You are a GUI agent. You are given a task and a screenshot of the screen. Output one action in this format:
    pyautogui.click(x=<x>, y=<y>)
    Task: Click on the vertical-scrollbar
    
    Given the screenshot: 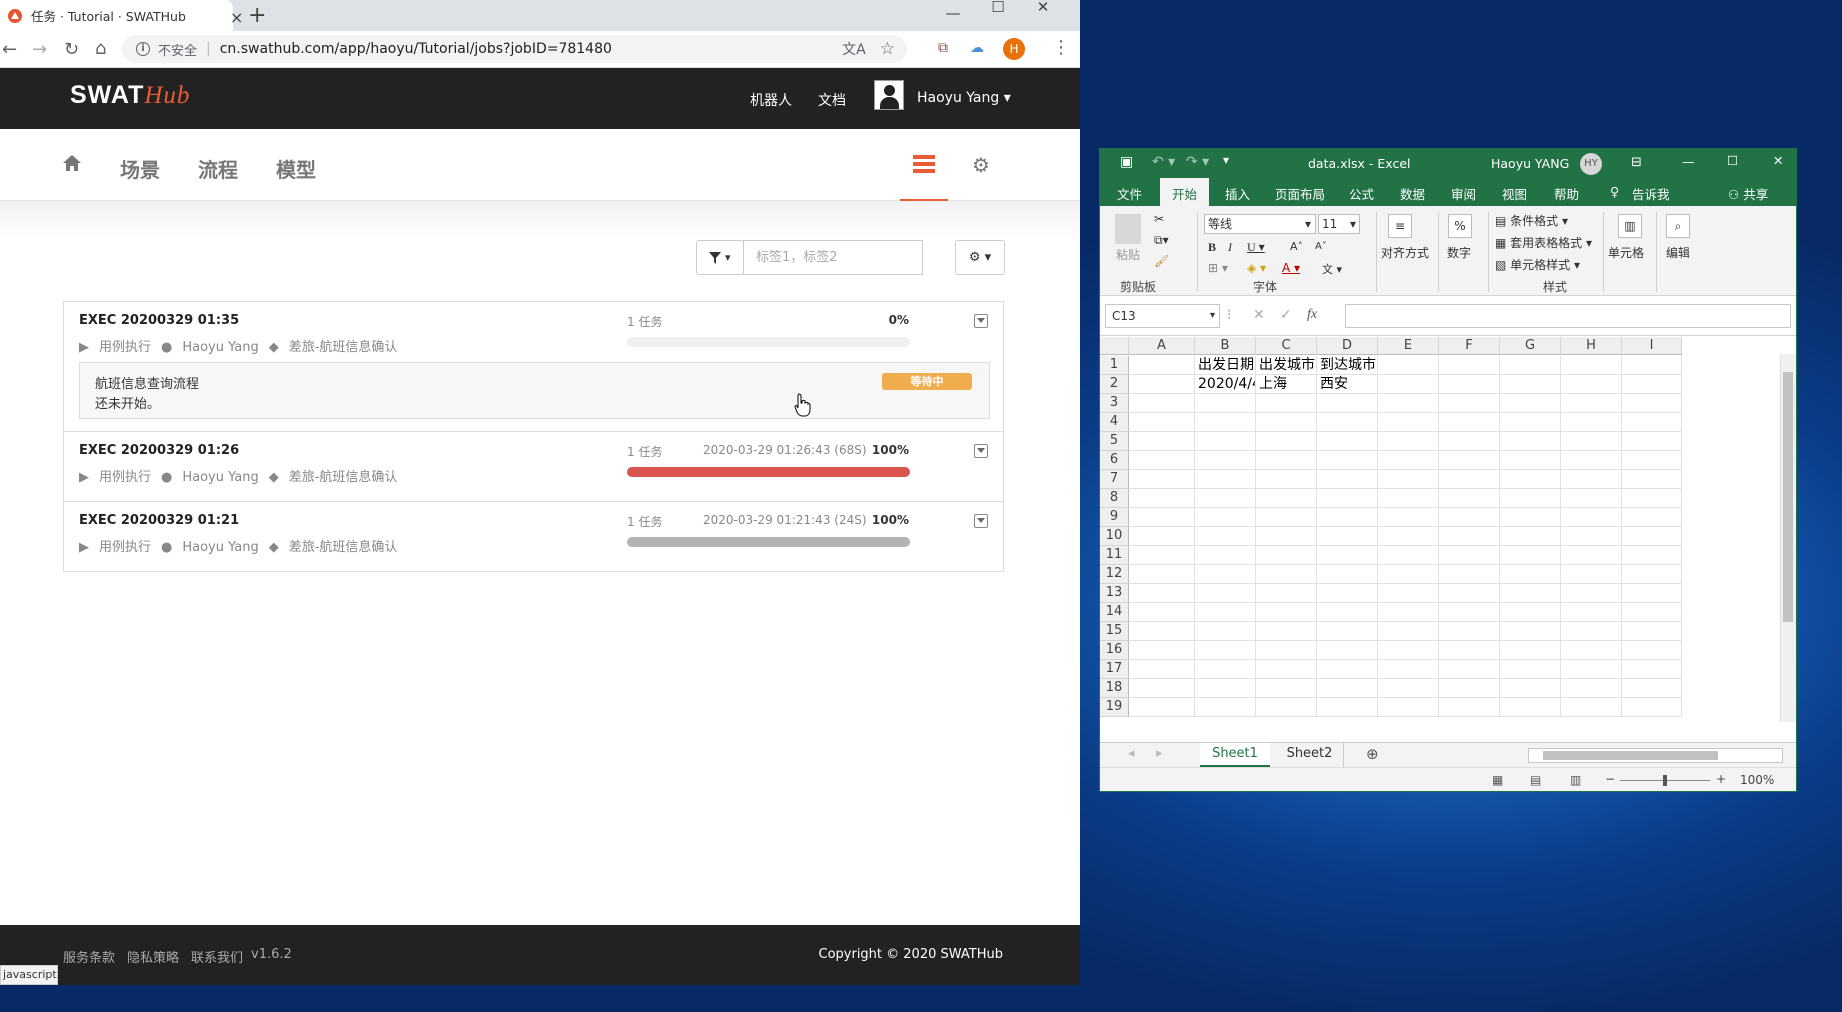 What is the action you would take?
    pyautogui.click(x=1788, y=538)
    